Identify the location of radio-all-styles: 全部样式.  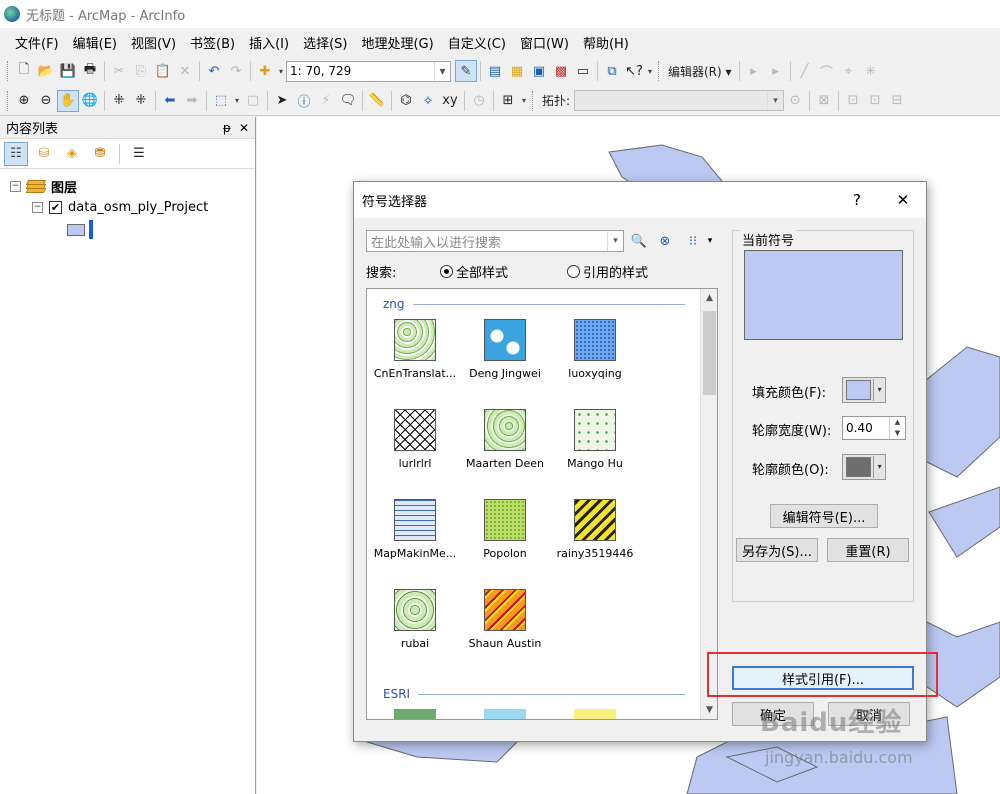
(474, 271).